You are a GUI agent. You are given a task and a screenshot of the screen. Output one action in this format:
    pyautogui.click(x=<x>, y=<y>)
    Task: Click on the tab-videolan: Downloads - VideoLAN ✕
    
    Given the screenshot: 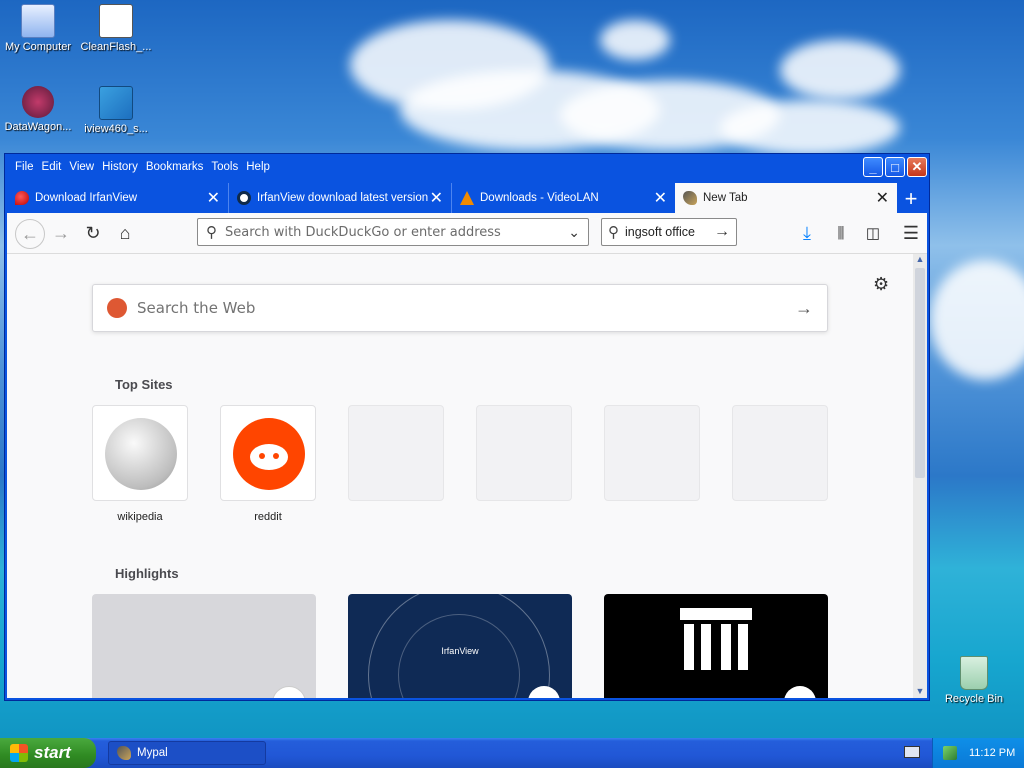 What is the action you would take?
    pyautogui.click(x=563, y=198)
    